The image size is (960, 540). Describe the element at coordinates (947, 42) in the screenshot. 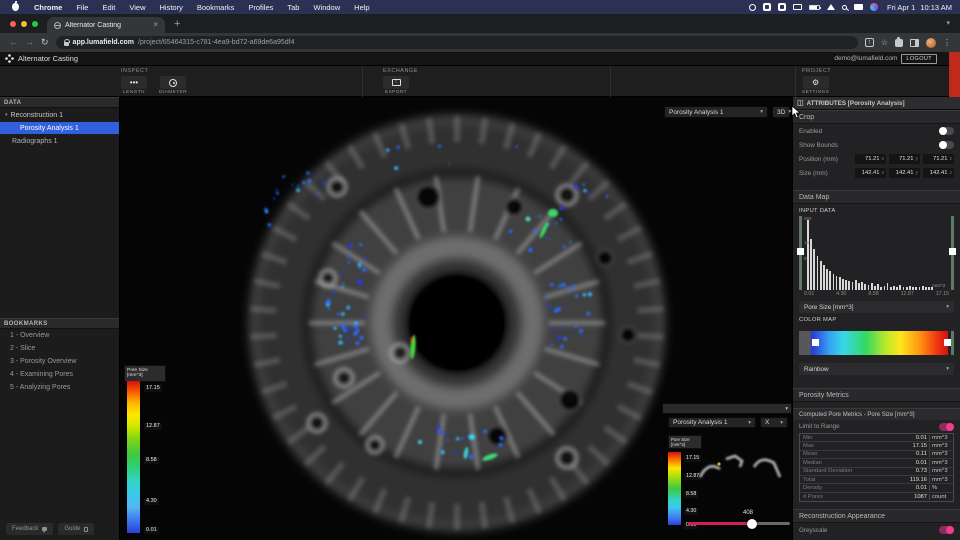

I see `browser-menu-icon: ⋮` at that location.